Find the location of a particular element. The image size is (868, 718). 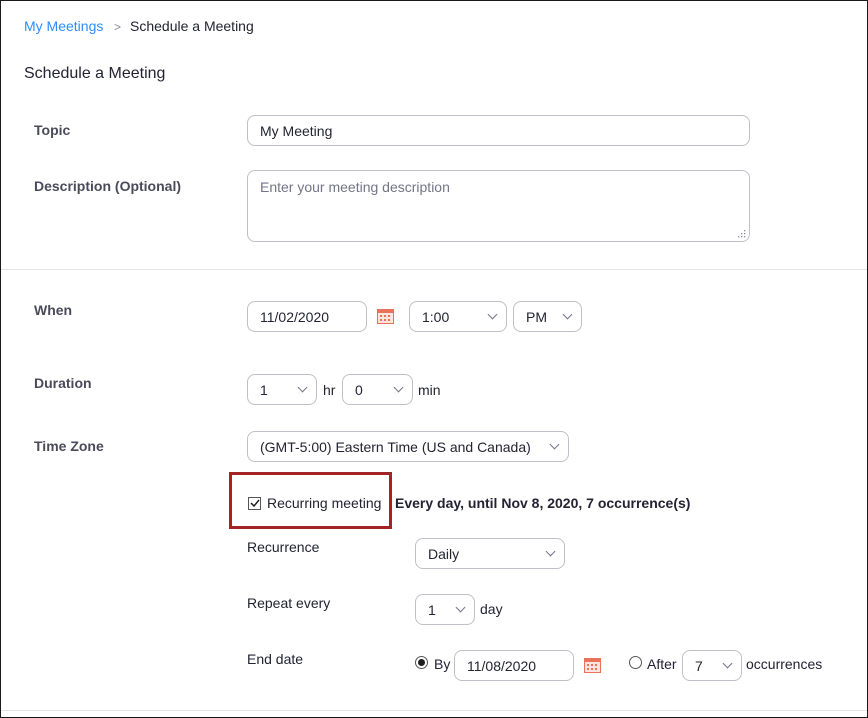

page-title: Schedule a Meeting is located at coordinates (95, 73).